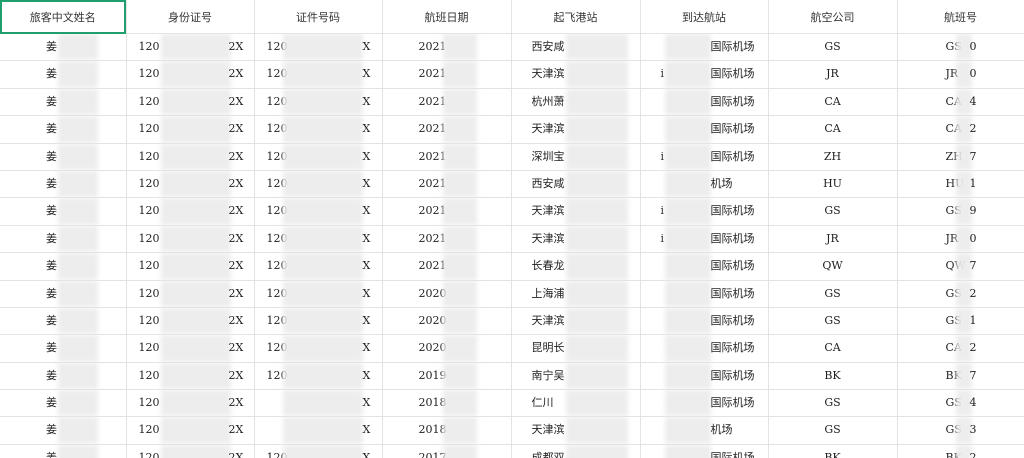 The image size is (1024, 458). What do you see at coordinates (704, 184) in the screenshot?
I see `cell-arrival-station: 机场` at bounding box center [704, 184].